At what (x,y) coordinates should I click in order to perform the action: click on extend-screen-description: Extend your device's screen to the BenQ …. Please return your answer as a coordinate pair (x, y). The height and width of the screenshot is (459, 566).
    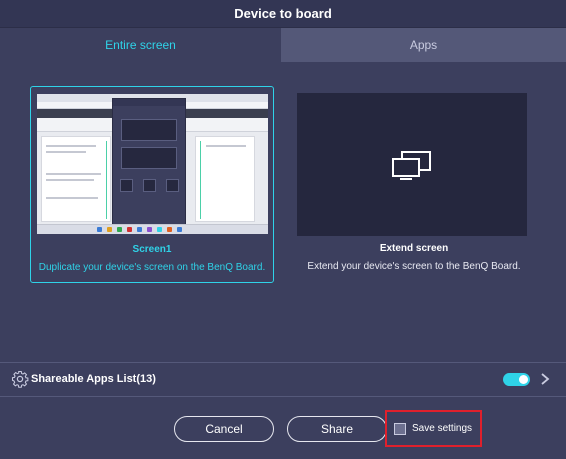
    Looking at the image, I should click on (414, 266).